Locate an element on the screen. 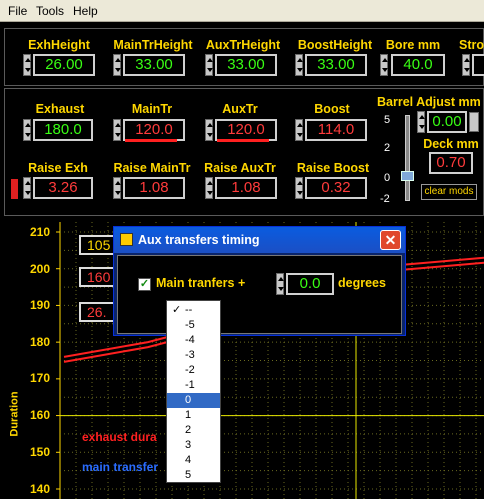  boost-height-label: BoostHeight is located at coordinates (335, 45).